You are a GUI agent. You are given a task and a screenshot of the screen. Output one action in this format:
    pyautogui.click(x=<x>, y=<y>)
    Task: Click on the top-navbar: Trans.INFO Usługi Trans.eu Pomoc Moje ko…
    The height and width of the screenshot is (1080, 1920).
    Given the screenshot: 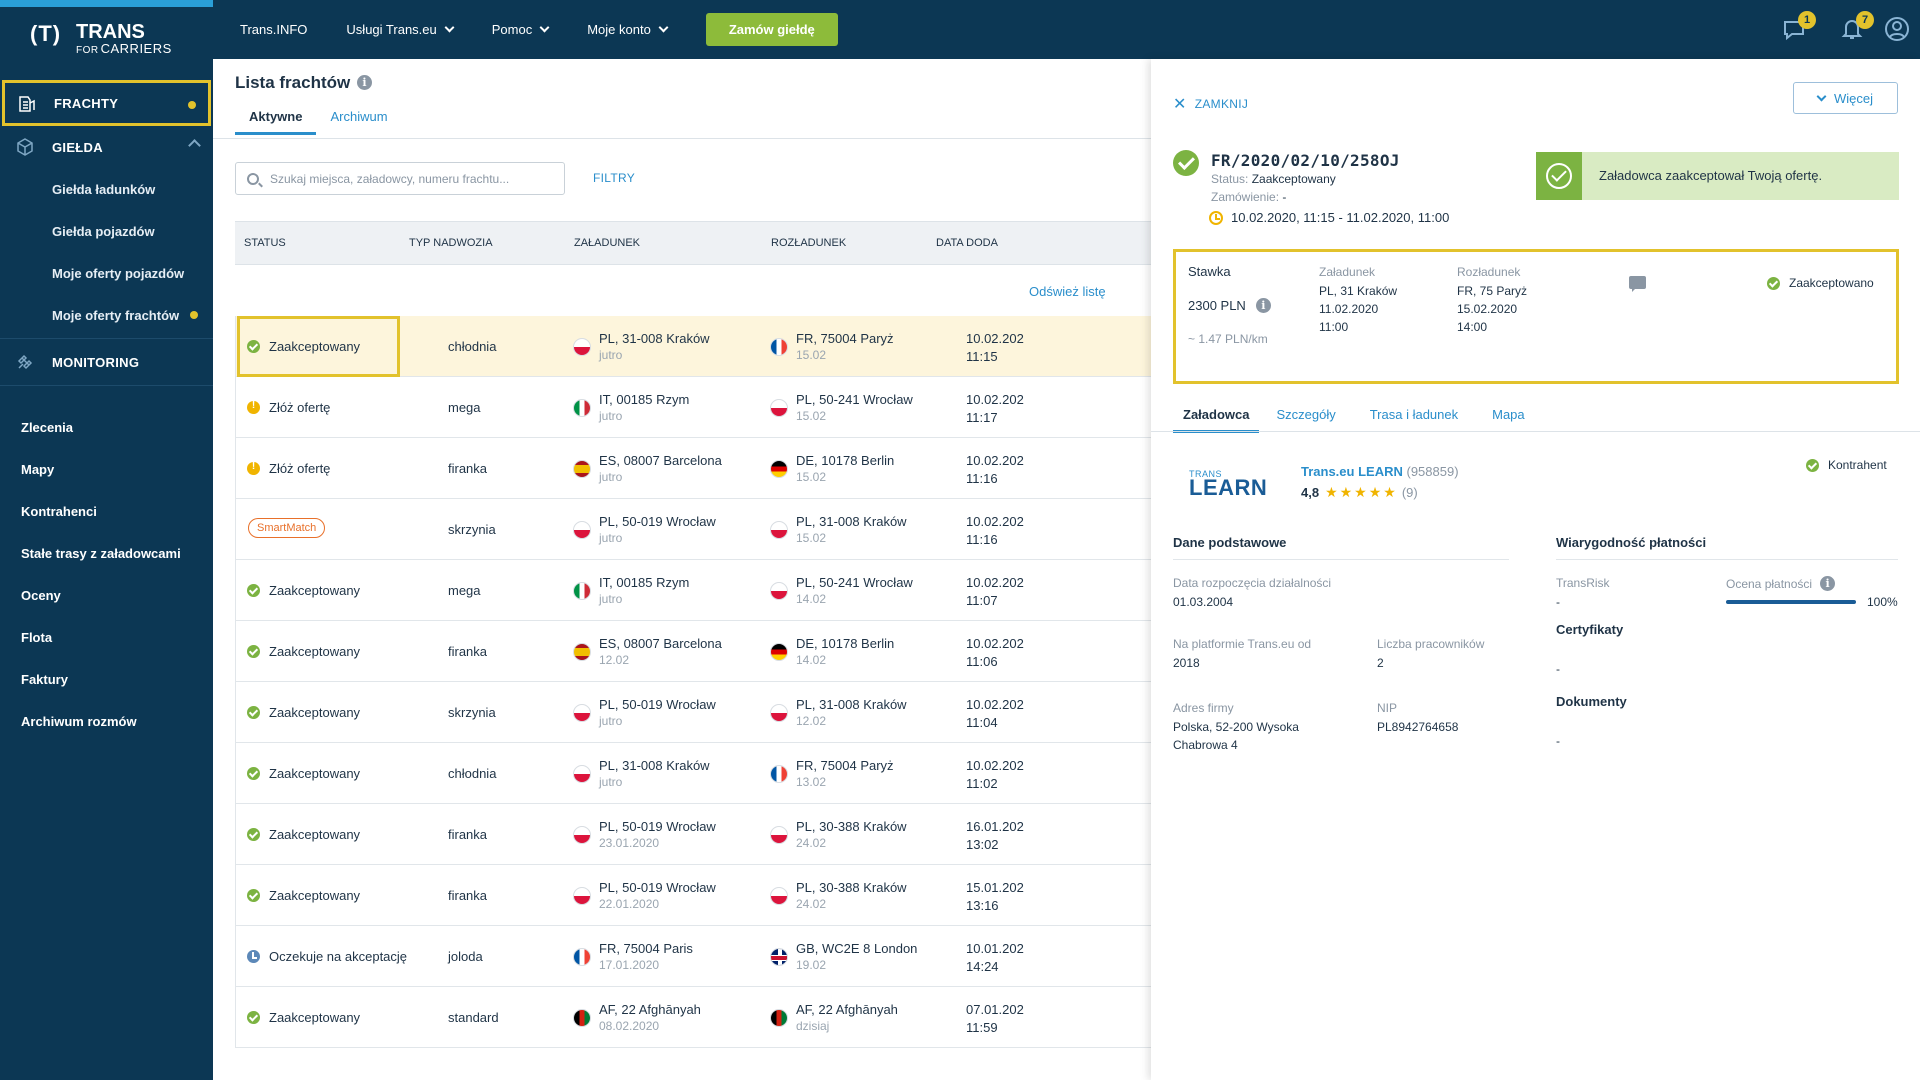 What is the action you would take?
    pyautogui.click(x=1066, y=29)
    